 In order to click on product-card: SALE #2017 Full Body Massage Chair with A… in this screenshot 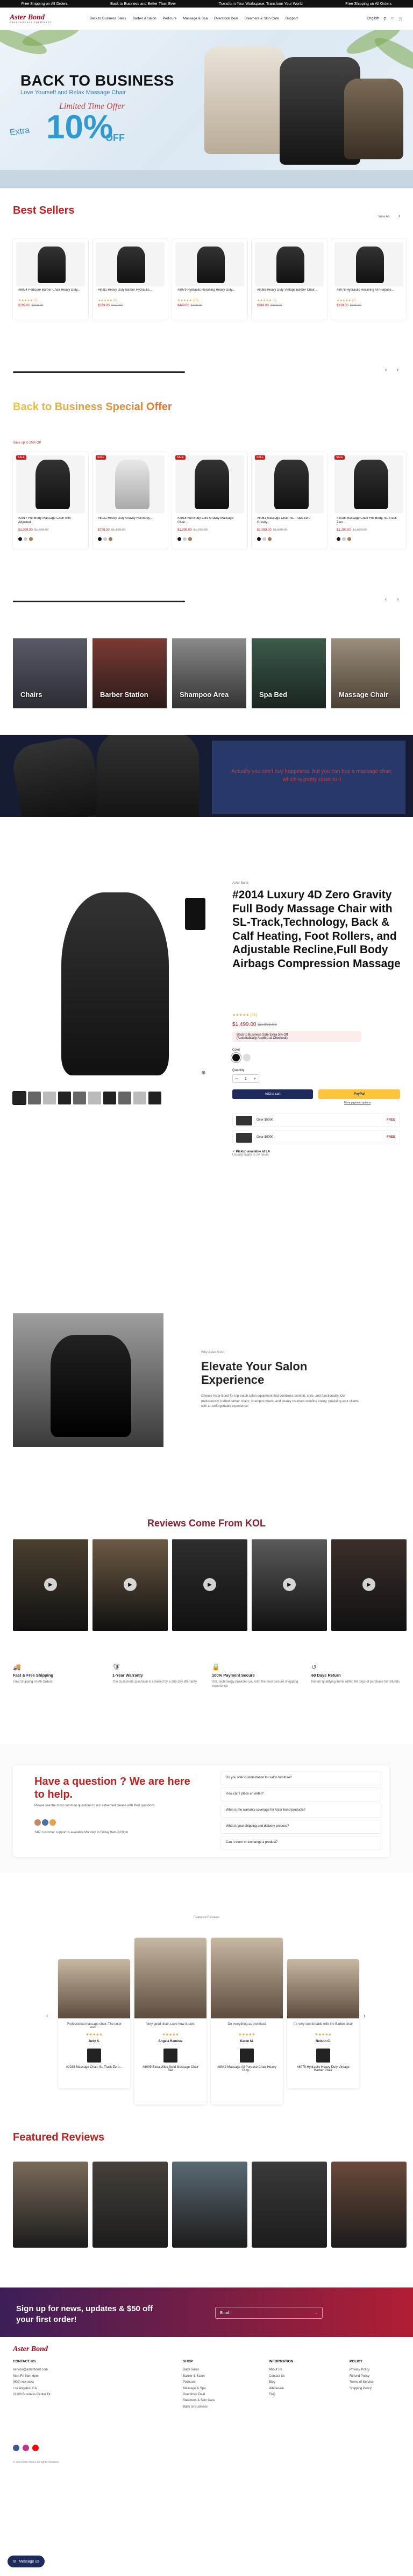, I will do `click(50, 501)`.